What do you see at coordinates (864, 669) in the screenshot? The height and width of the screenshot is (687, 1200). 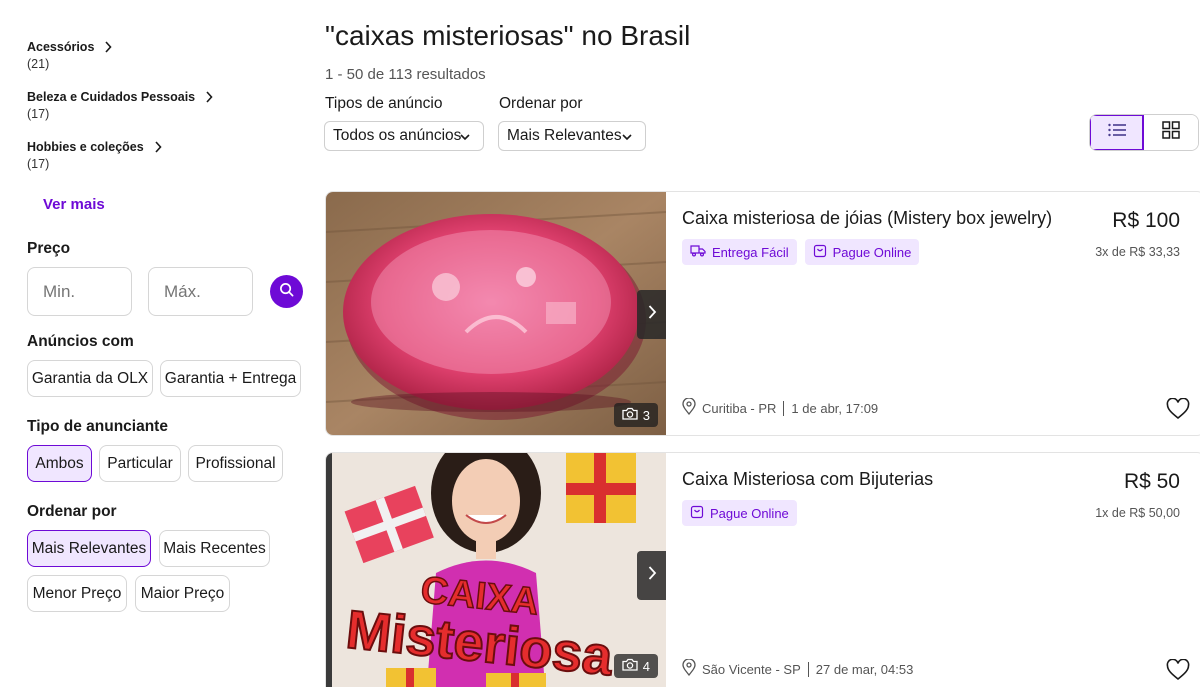 I see `listing-date: 27 de mar, 04:53` at bounding box center [864, 669].